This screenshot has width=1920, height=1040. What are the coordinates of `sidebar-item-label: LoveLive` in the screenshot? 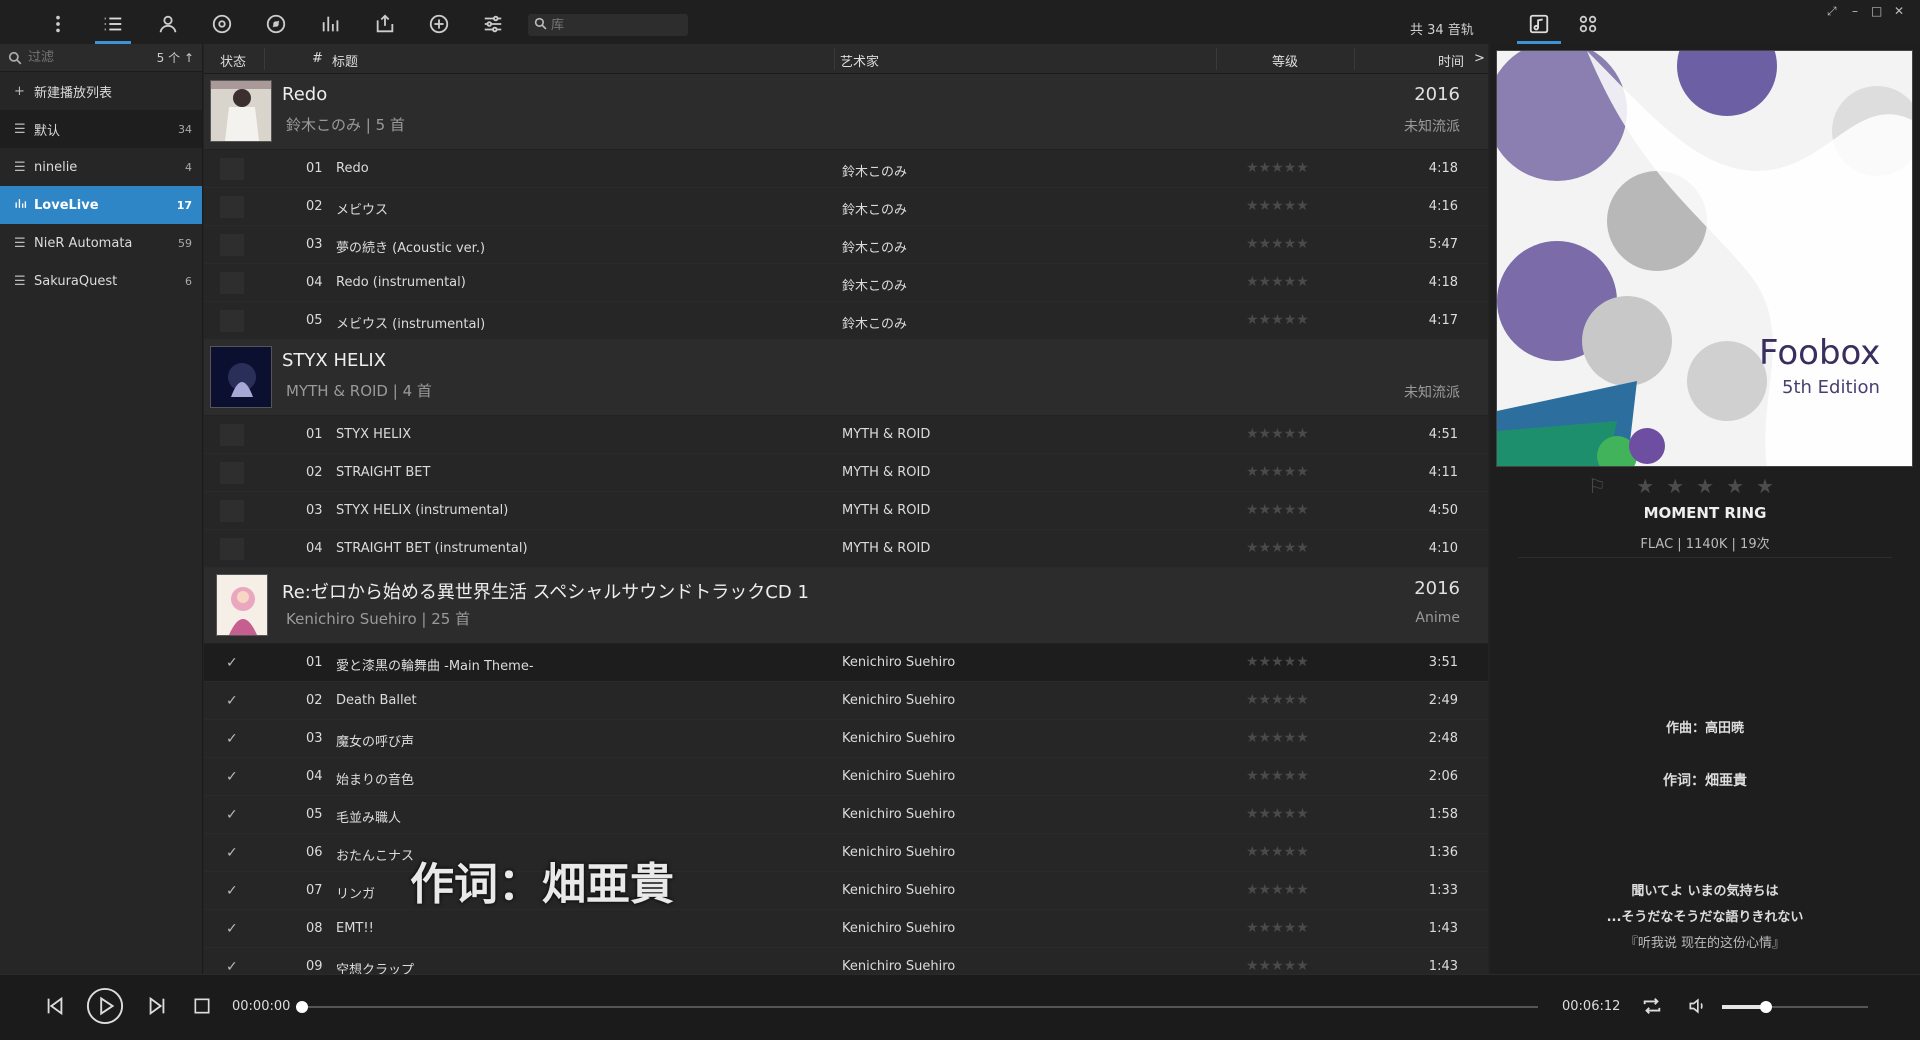 It's located at (66, 205).